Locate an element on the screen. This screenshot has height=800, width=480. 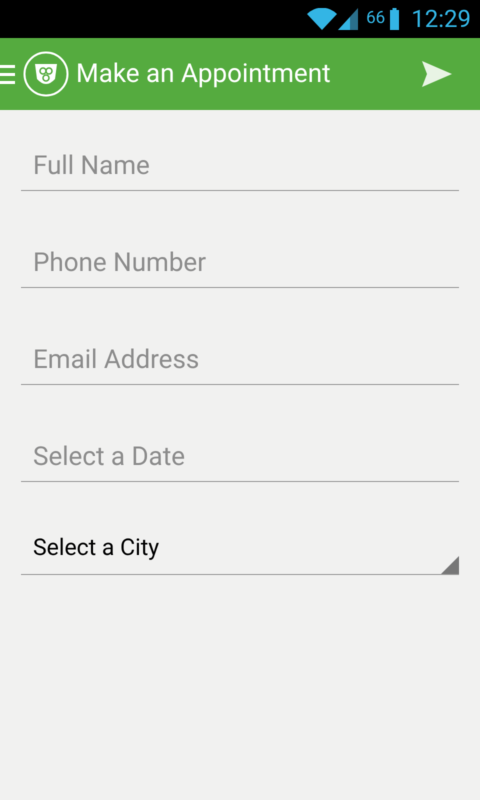
input-field: Phone Number is located at coordinates (240, 260).